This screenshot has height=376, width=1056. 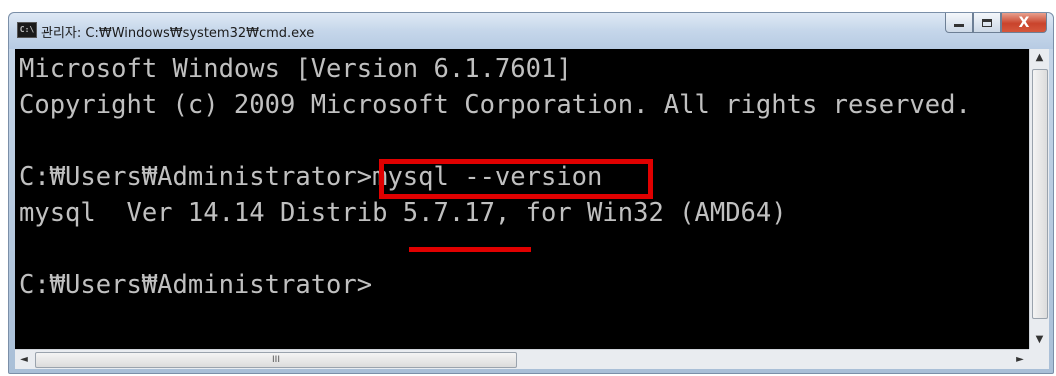 I want to click on console-line: Microsoft Windows [Version 6.1.7601], so click(x=295, y=69).